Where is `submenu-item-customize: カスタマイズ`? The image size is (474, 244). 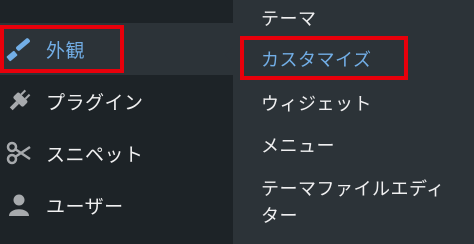 submenu-item-customize: カスタマイズ is located at coordinates (316, 59).